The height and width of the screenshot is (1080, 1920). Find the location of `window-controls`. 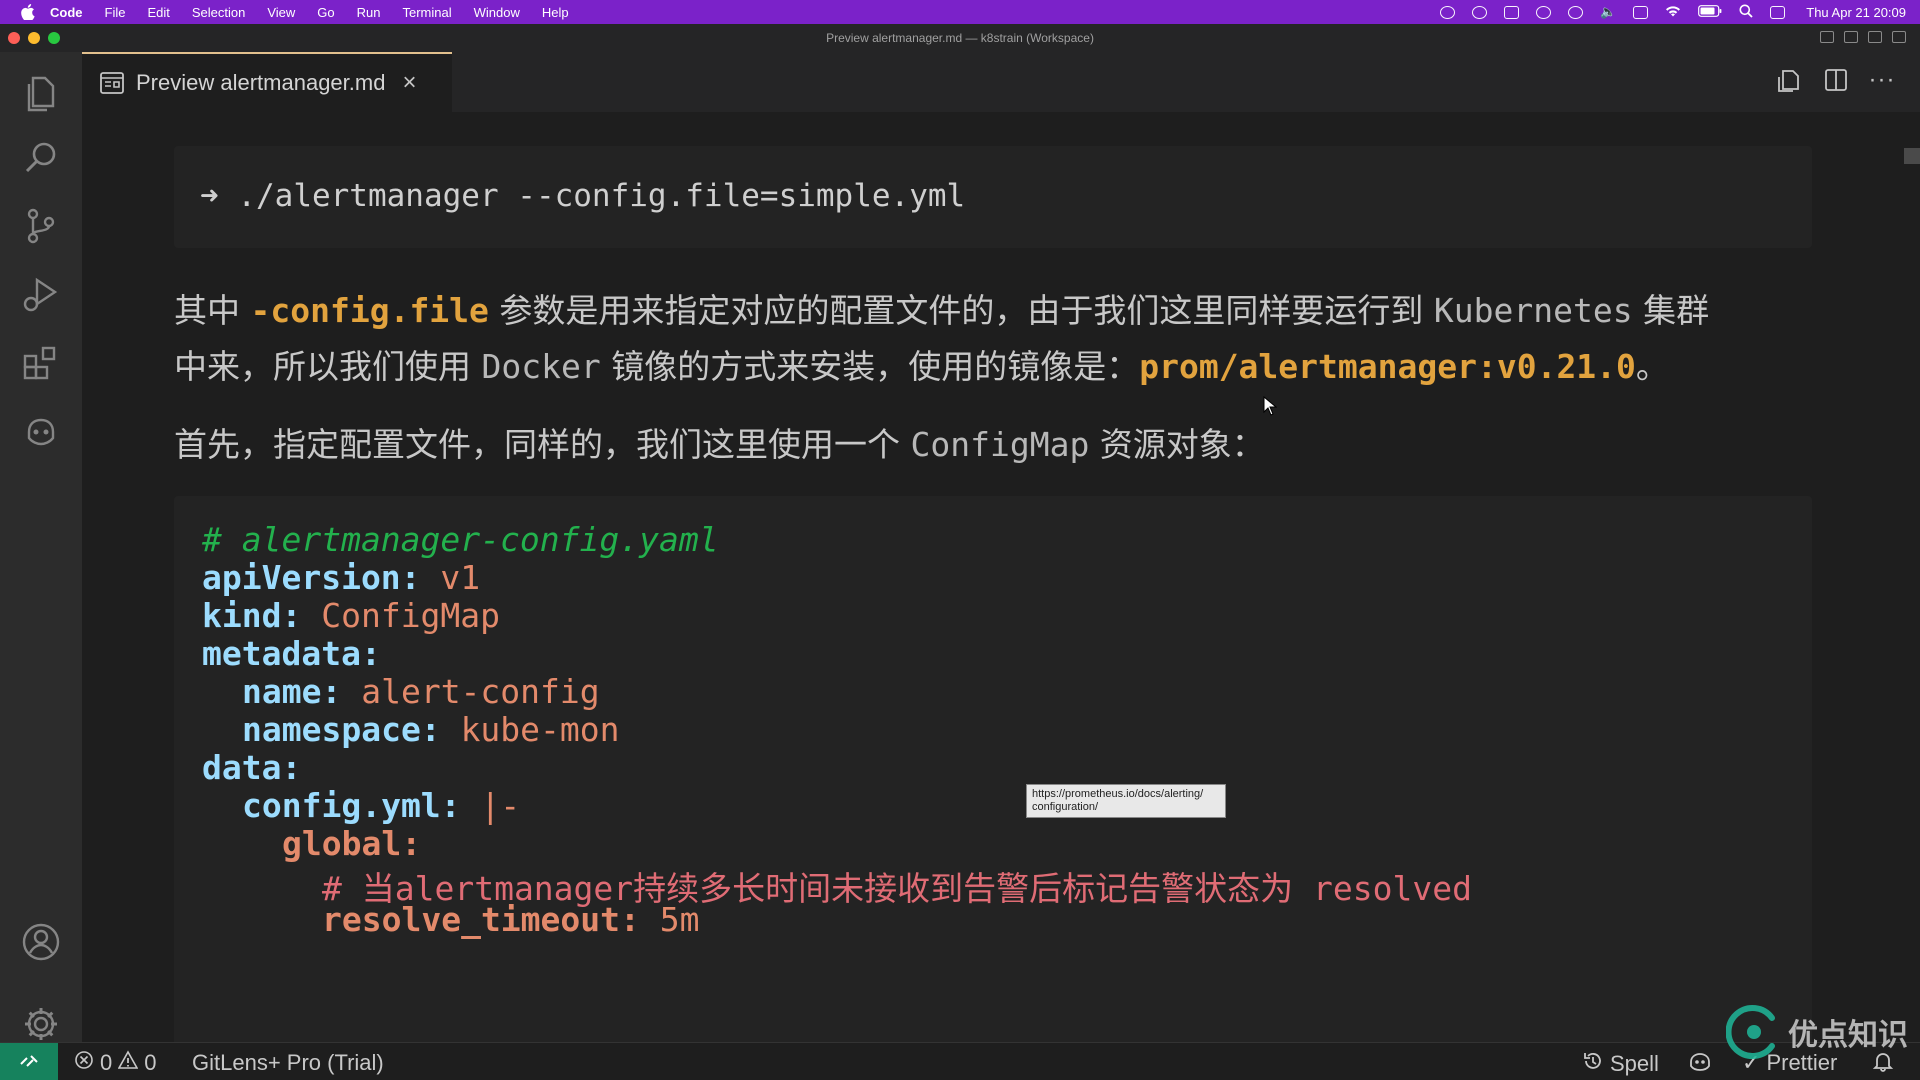

window-controls is located at coordinates (34, 38).